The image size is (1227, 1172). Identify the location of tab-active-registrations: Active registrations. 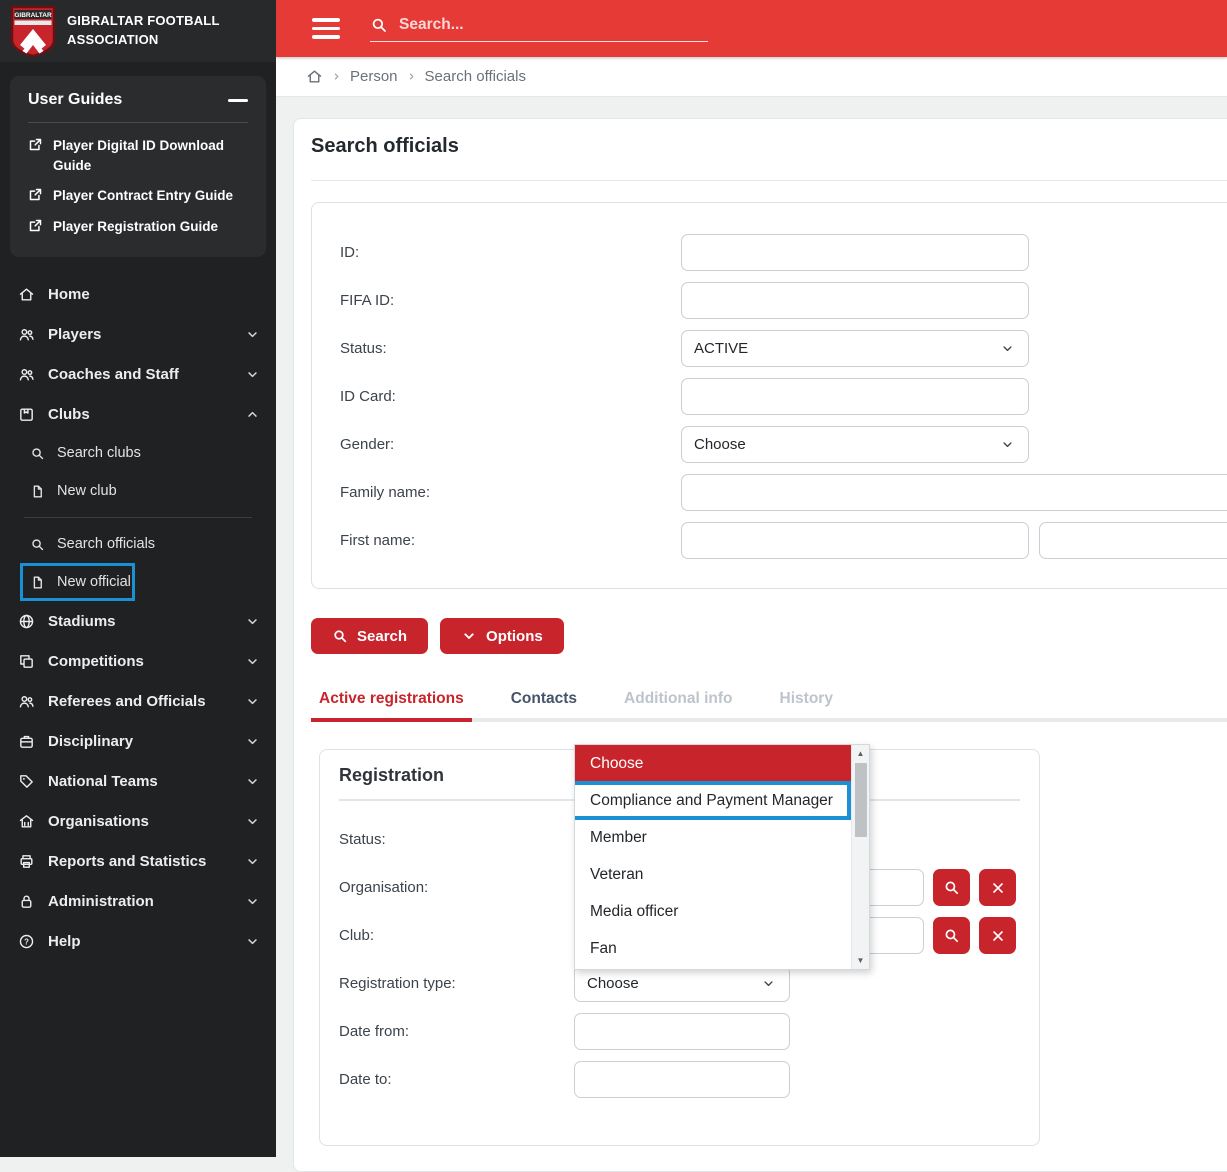
(391, 703).